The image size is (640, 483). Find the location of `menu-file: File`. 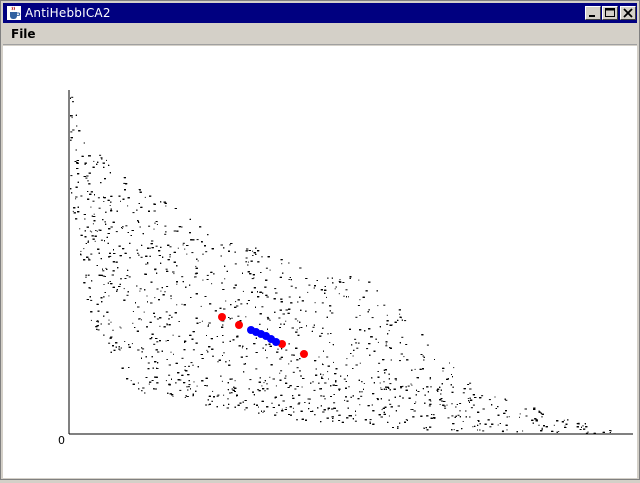

menu-file: File is located at coordinates (23, 34).